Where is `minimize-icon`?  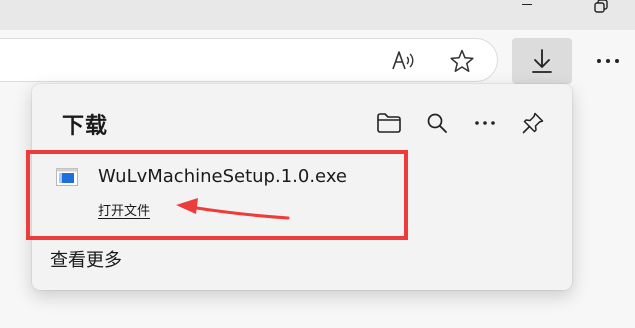
minimize-icon is located at coordinates (527, 4).